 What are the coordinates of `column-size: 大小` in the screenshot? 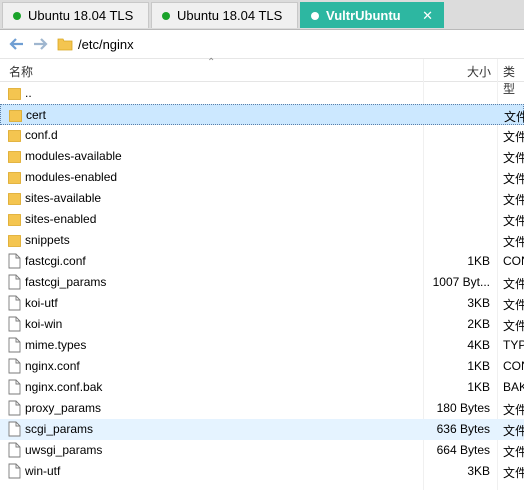 It's located at (479, 71).